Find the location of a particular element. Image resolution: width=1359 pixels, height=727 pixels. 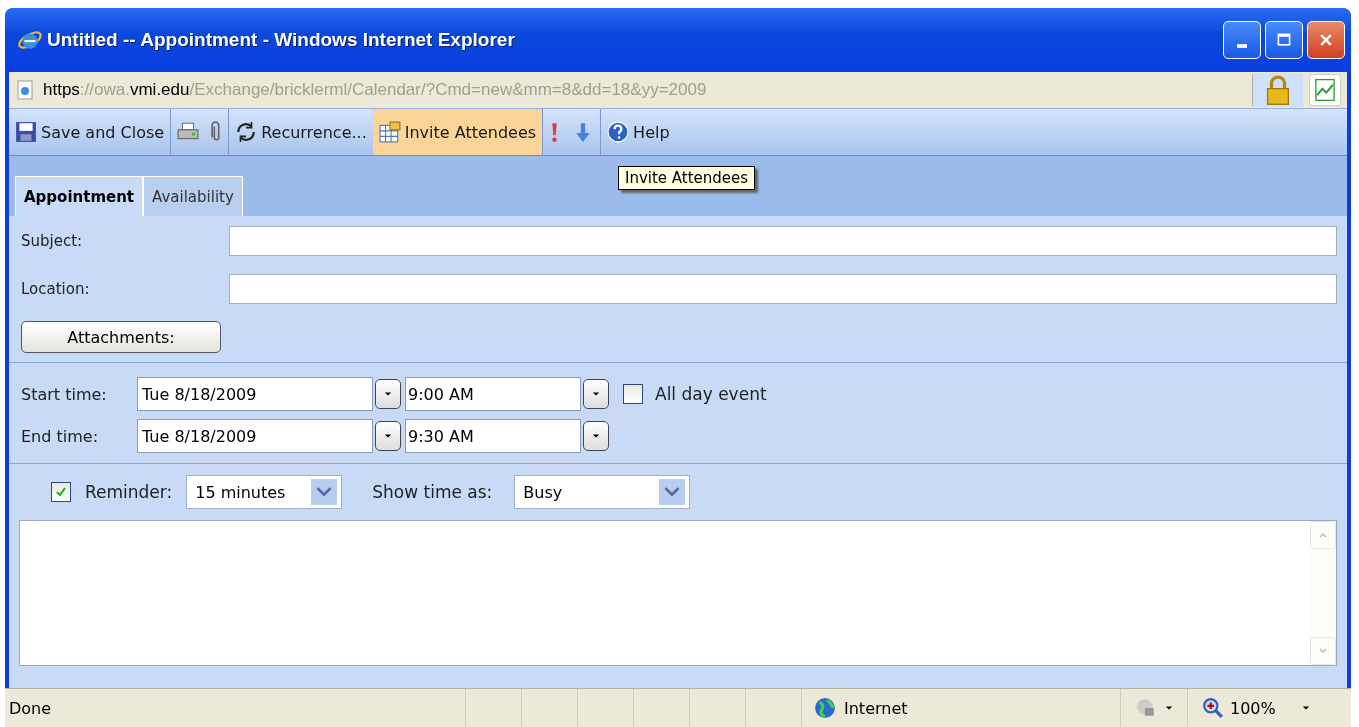

field-label: Show time as: is located at coordinates (432, 492).